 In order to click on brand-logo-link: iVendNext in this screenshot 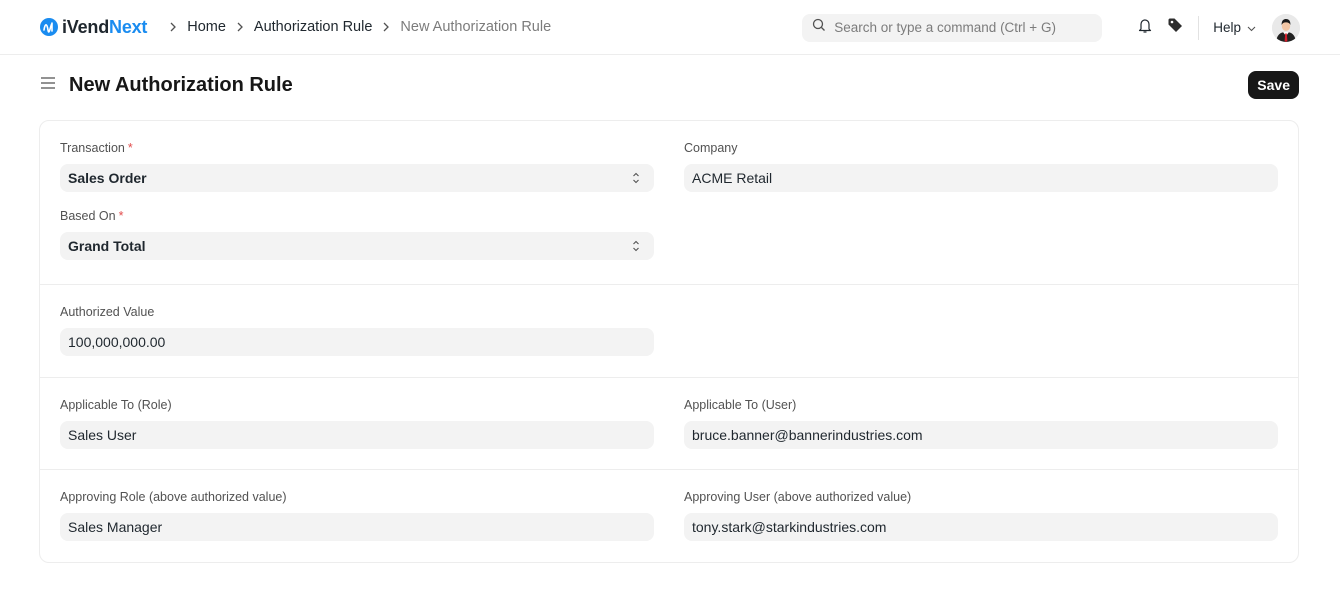, I will do `click(93, 27)`.